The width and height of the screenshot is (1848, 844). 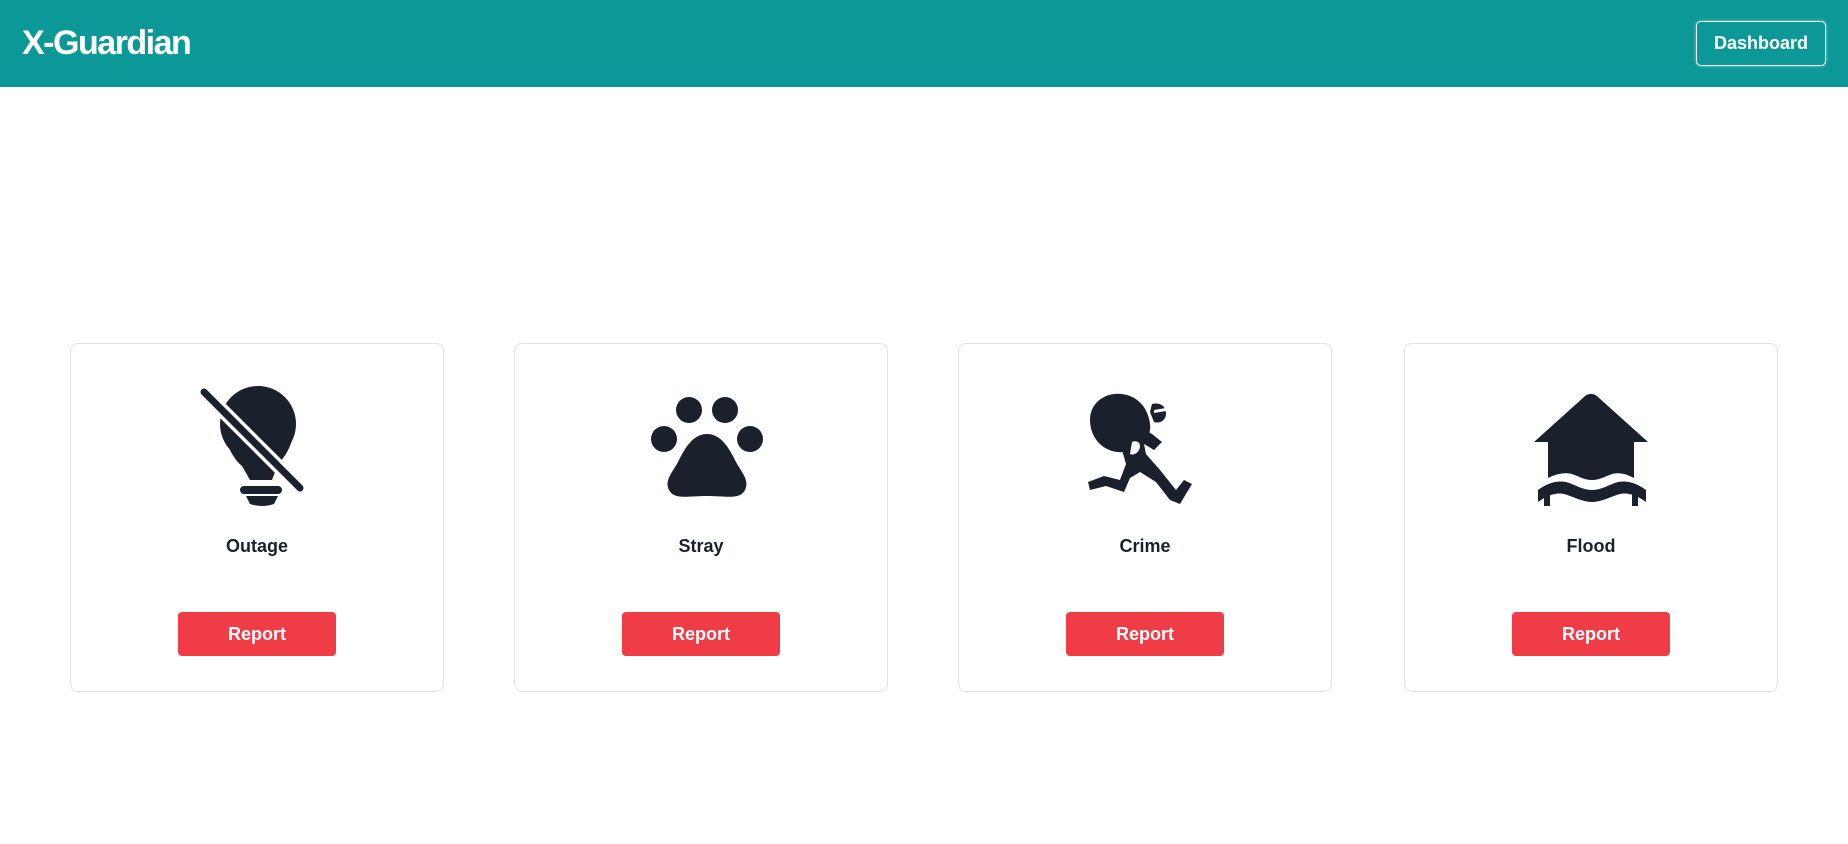 What do you see at coordinates (924, 43) in the screenshot?
I see `top-navbar: X-Guardian Dashboard` at bounding box center [924, 43].